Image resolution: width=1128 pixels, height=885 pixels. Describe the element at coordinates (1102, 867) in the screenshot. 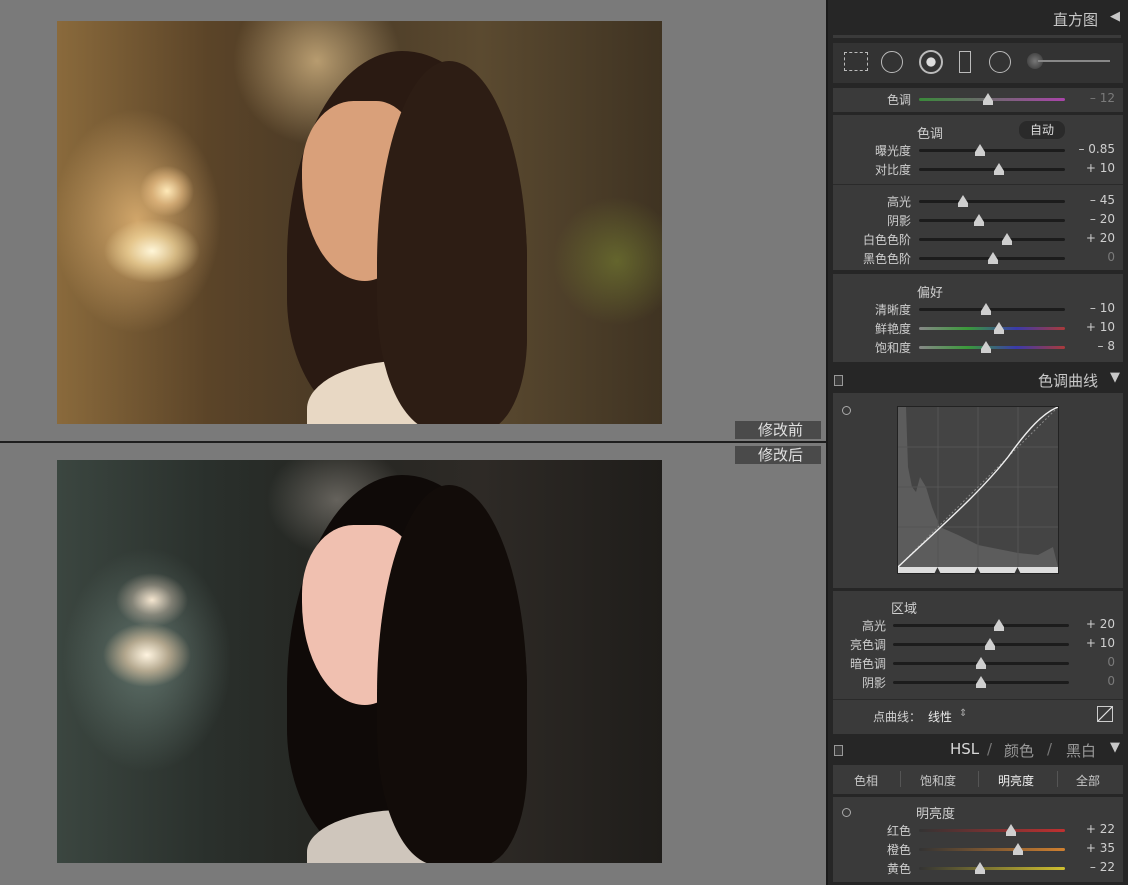

I see `yellow-value: – 22` at that location.